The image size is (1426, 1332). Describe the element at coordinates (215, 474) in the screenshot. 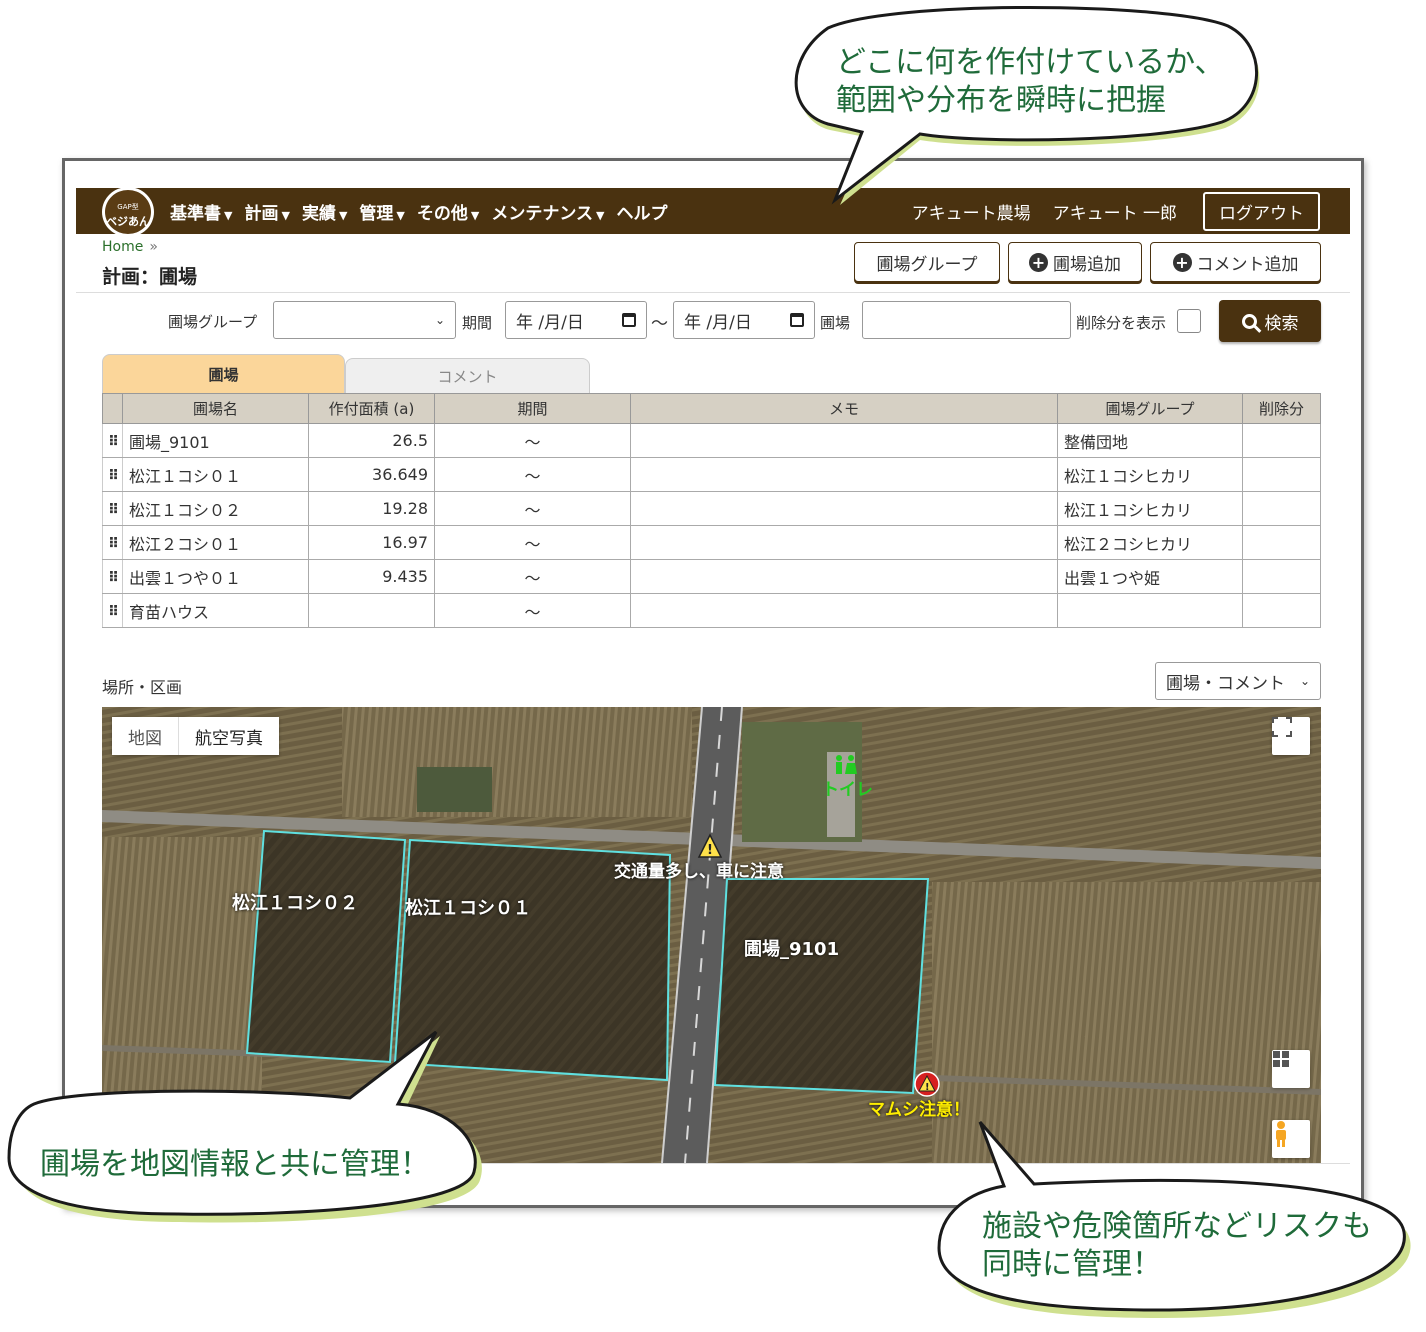

I see `cell-field-name: 松江１コシ０１` at that location.